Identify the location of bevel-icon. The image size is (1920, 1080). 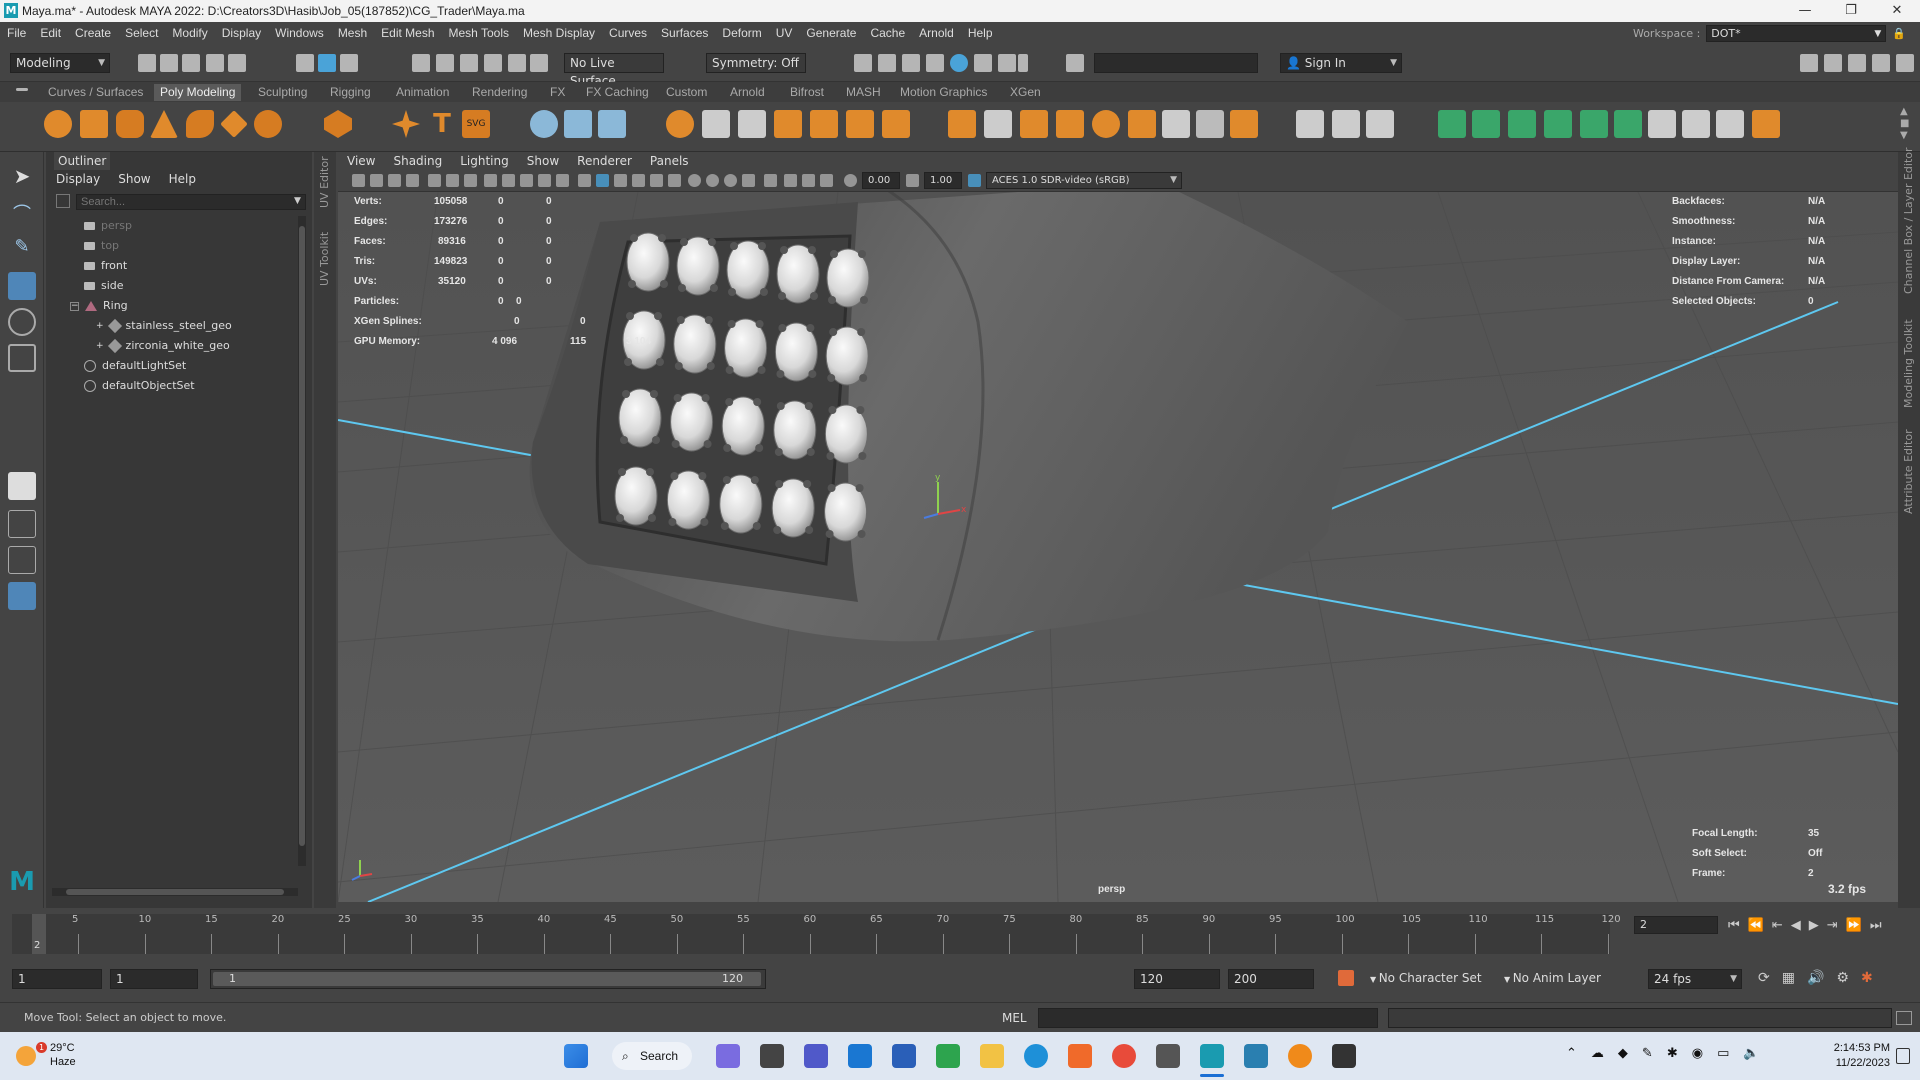
(824, 124).